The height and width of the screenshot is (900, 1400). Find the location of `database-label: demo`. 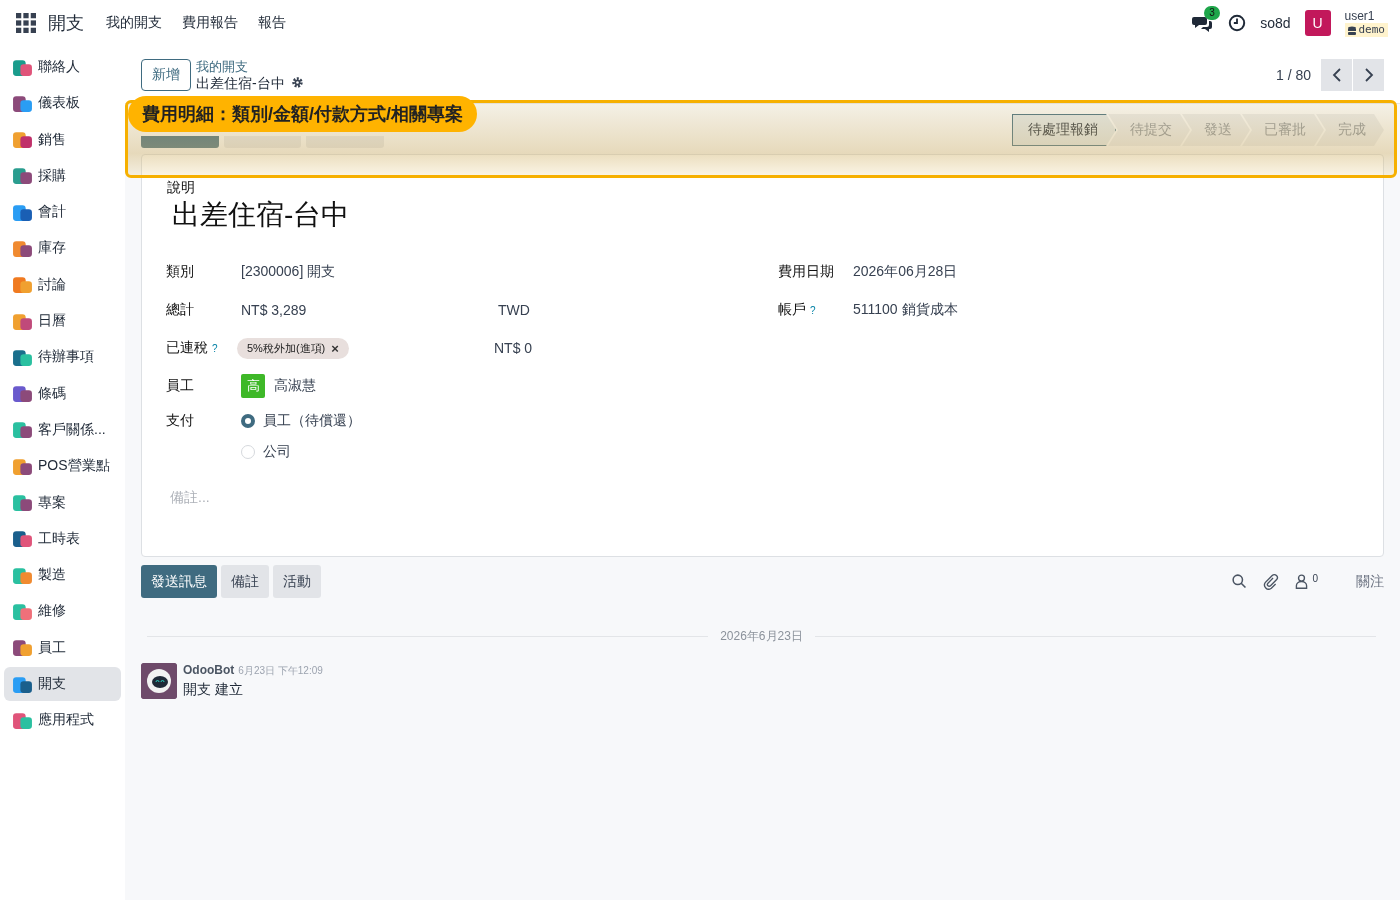

database-label: demo is located at coordinates (1366, 30).